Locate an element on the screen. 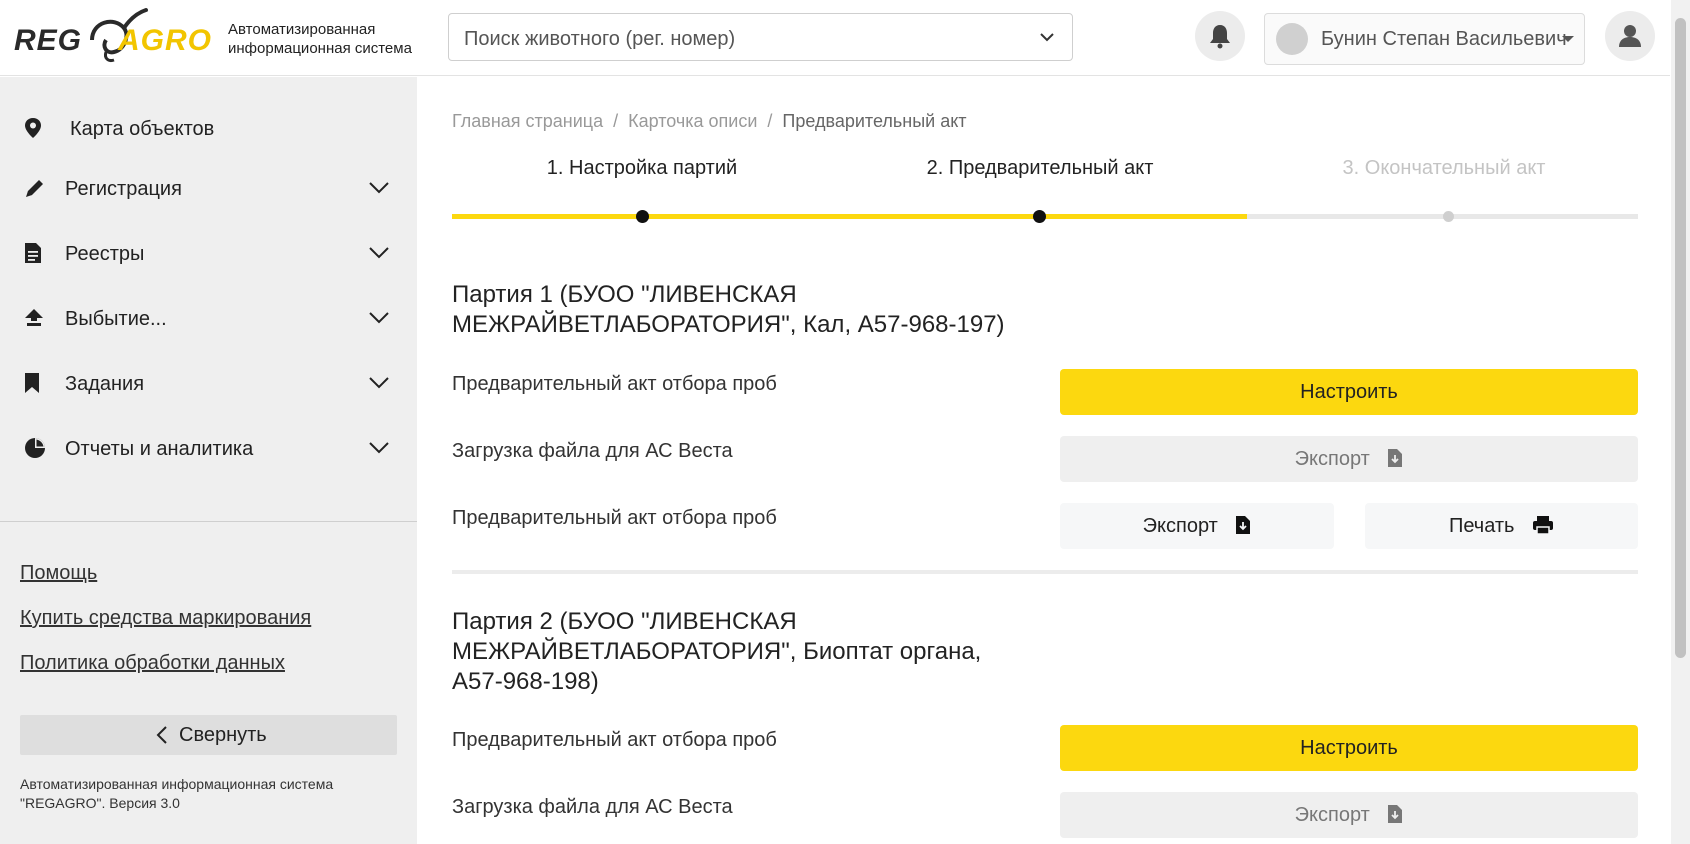 This screenshot has height=844, width=1690. breadcrumb-home: Главная страница is located at coordinates (527, 121).